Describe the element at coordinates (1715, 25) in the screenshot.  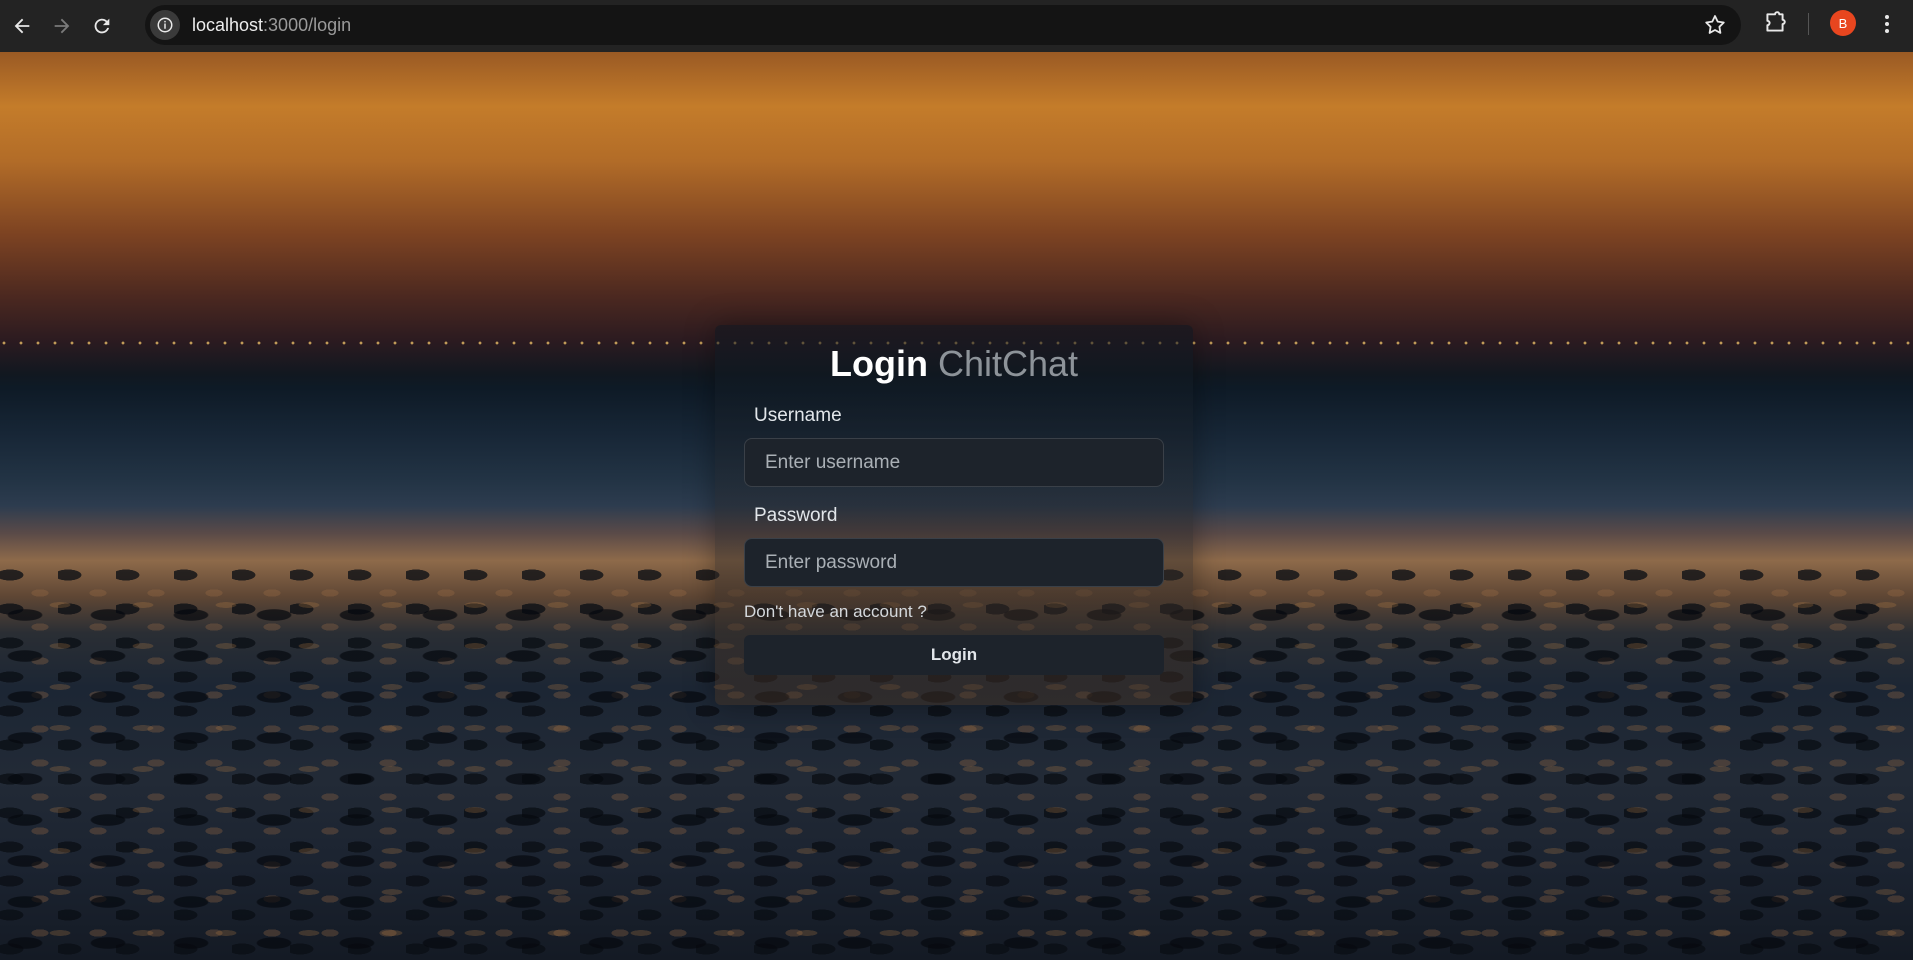
I see `star-icon` at that location.